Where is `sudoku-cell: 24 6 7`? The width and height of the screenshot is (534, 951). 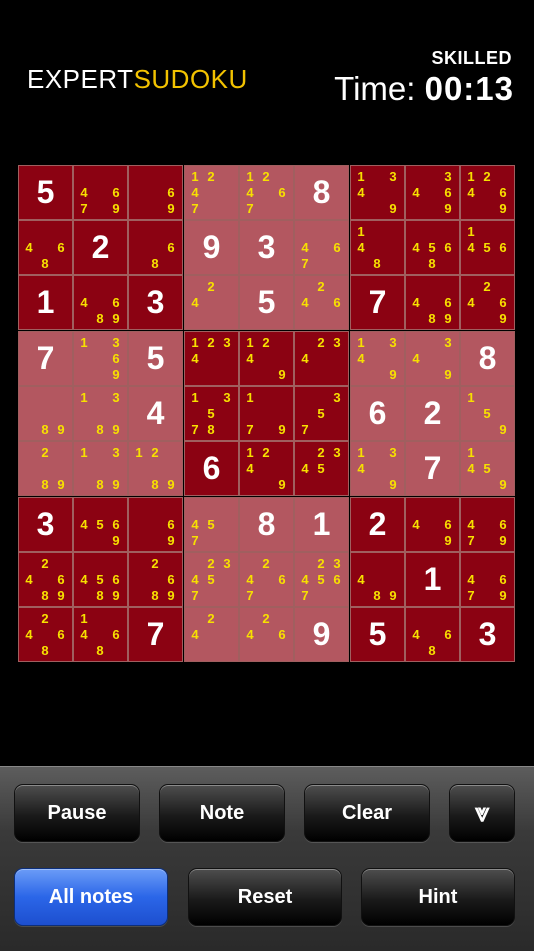
sudoku-cell: 24 6 7 is located at coordinates (266, 579).